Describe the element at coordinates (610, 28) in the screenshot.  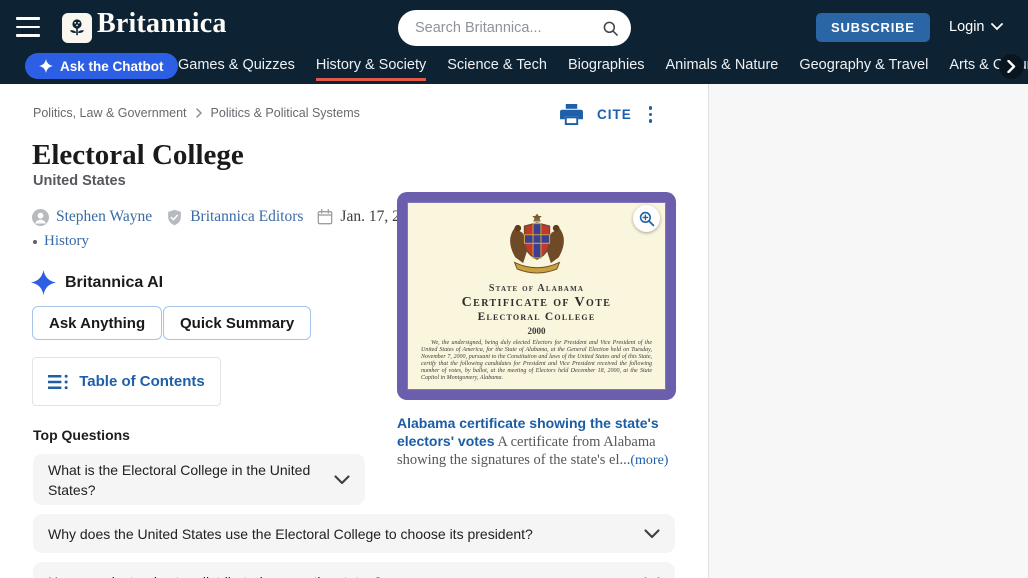
I see `search-icon` at that location.